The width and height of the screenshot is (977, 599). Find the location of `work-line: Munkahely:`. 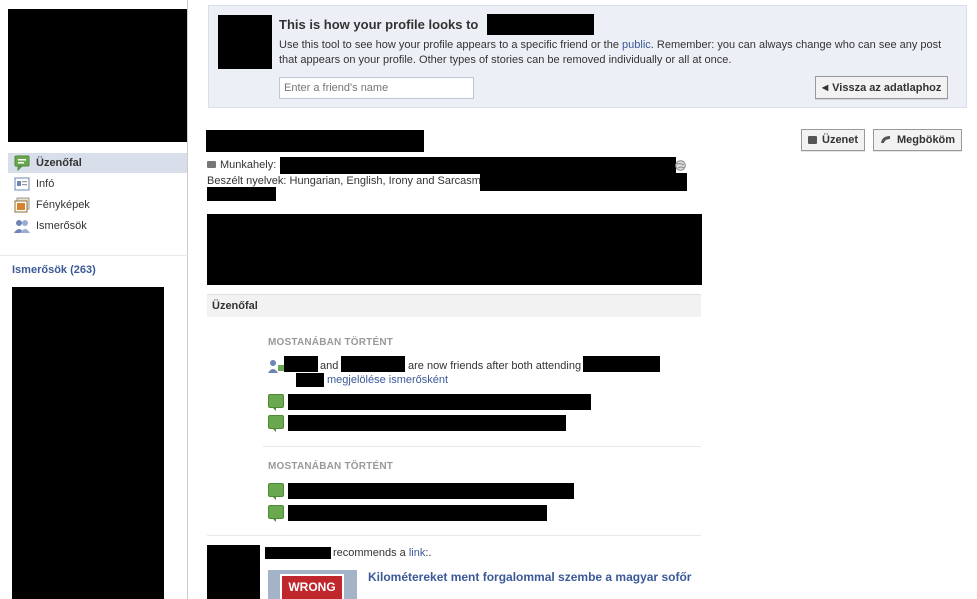

work-line: Munkahely: is located at coordinates (241, 165).